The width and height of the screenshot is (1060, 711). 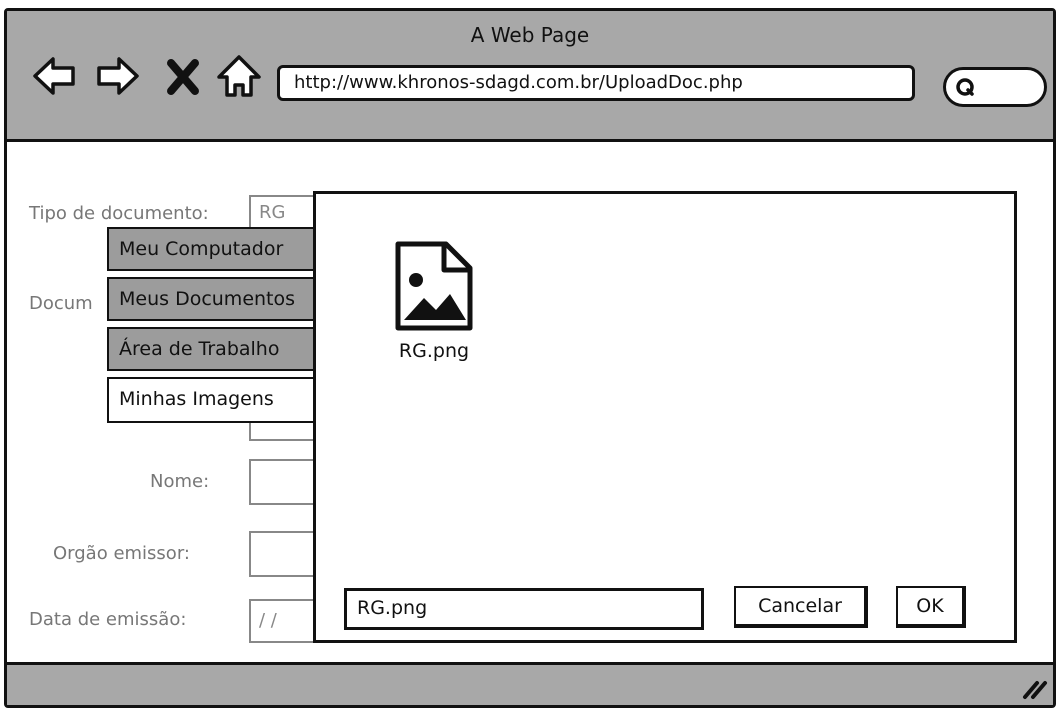 I want to click on name-label: Nome:, so click(x=180, y=481).